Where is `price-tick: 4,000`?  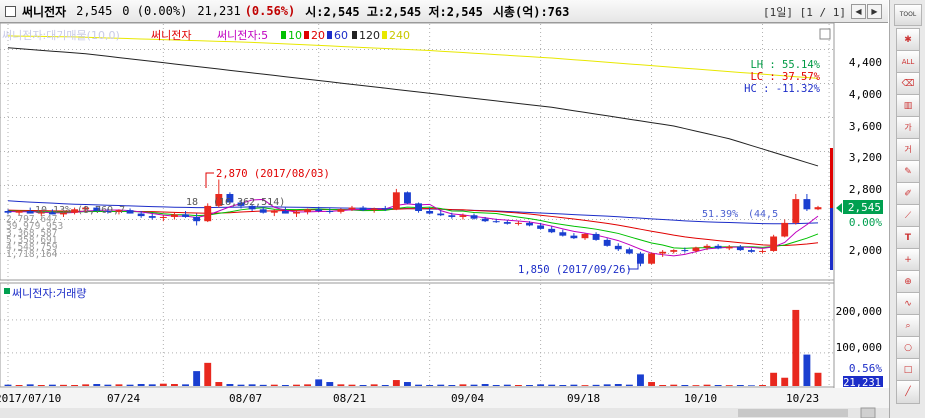 price-tick: 4,000 is located at coordinates (865, 94).